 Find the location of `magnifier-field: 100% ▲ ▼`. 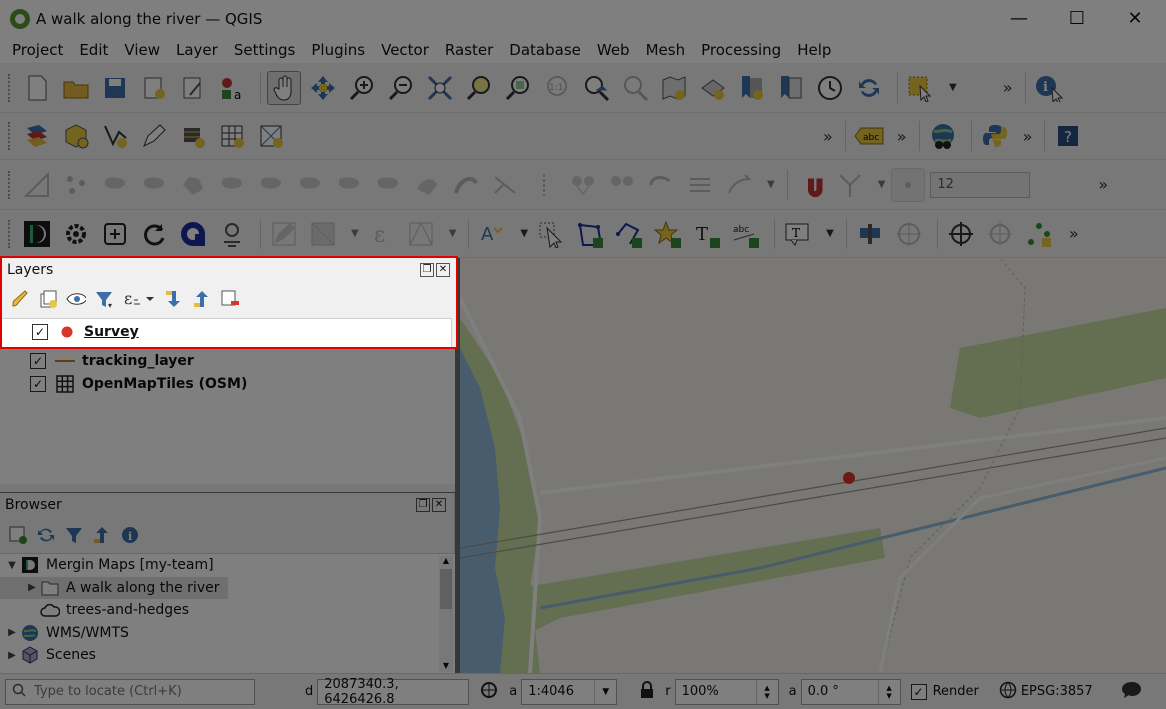

magnifier-field: 100% ▲ ▼ is located at coordinates (726, 691).